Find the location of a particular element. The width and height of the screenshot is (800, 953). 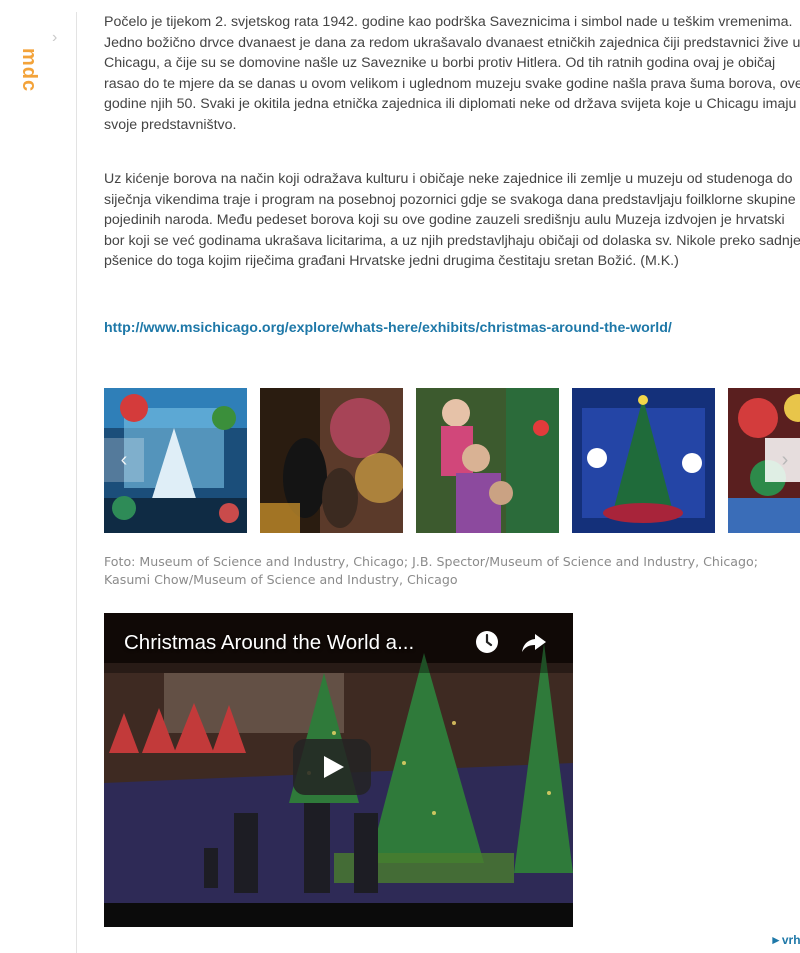

share-icon is located at coordinates (534, 643).